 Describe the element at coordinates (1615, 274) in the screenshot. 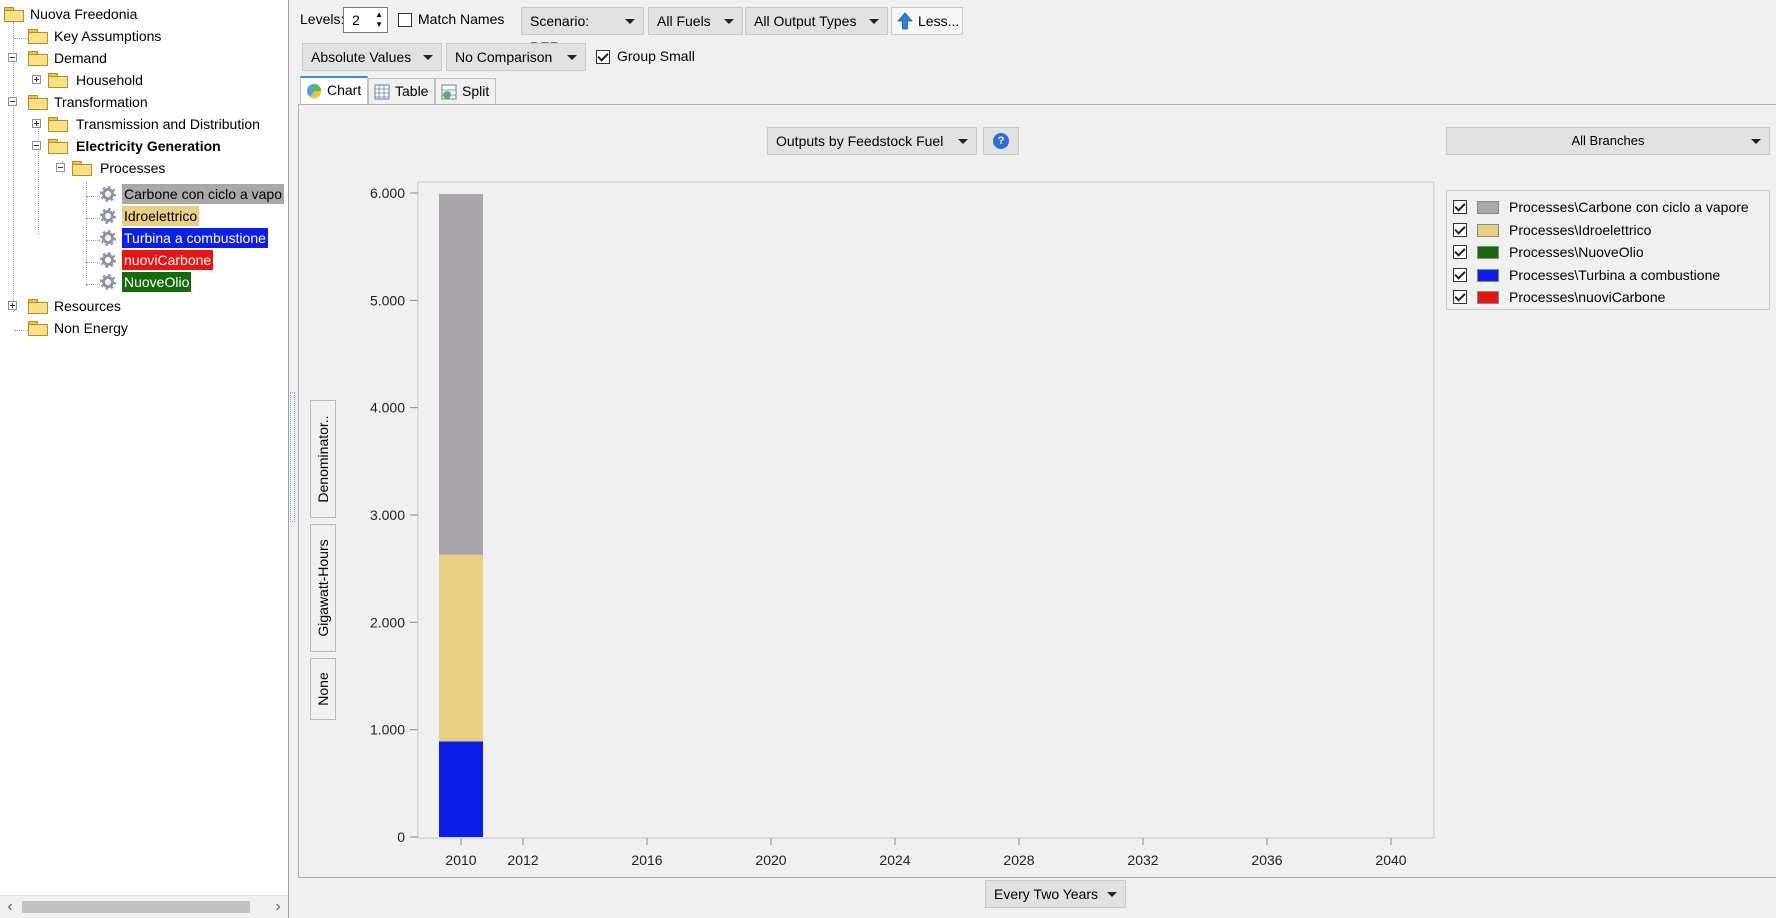

I see `legend-label: Processes\Turbina a combustione` at that location.